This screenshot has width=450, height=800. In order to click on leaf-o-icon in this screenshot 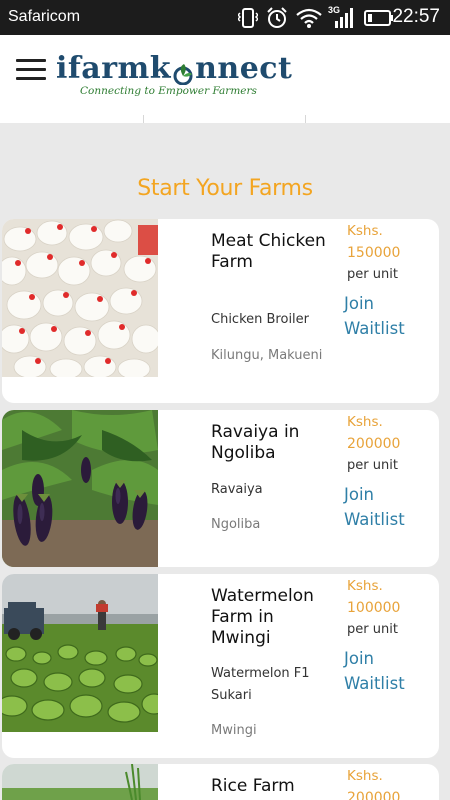, I will do `click(183, 72)`.